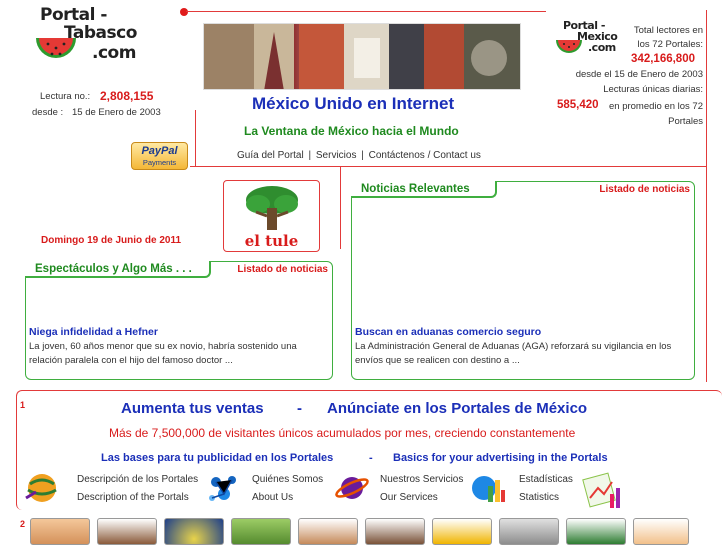 Image resolution: width=727 pixels, height=545 pixels. I want to click on stats-total: 342,166,800, so click(663, 59).